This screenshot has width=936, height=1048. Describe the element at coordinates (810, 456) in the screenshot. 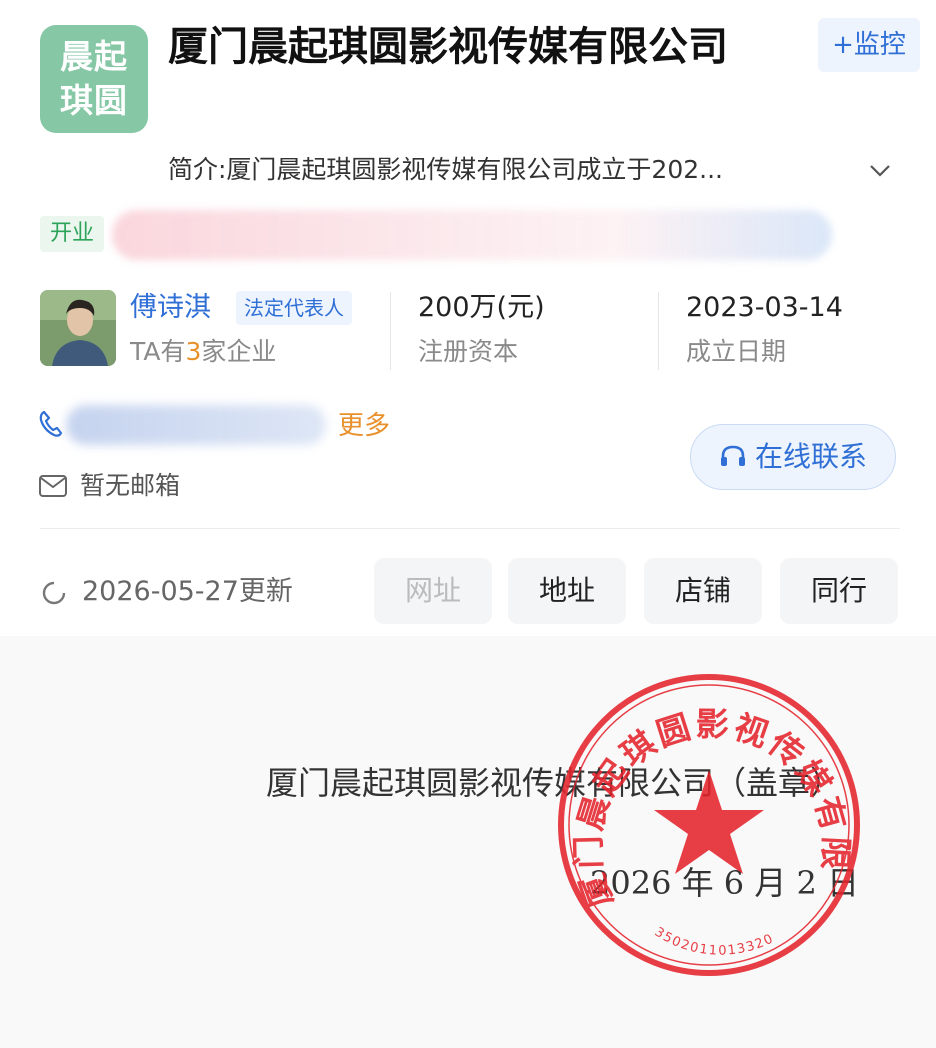

I see `online-contact-label: 在线联系` at that location.